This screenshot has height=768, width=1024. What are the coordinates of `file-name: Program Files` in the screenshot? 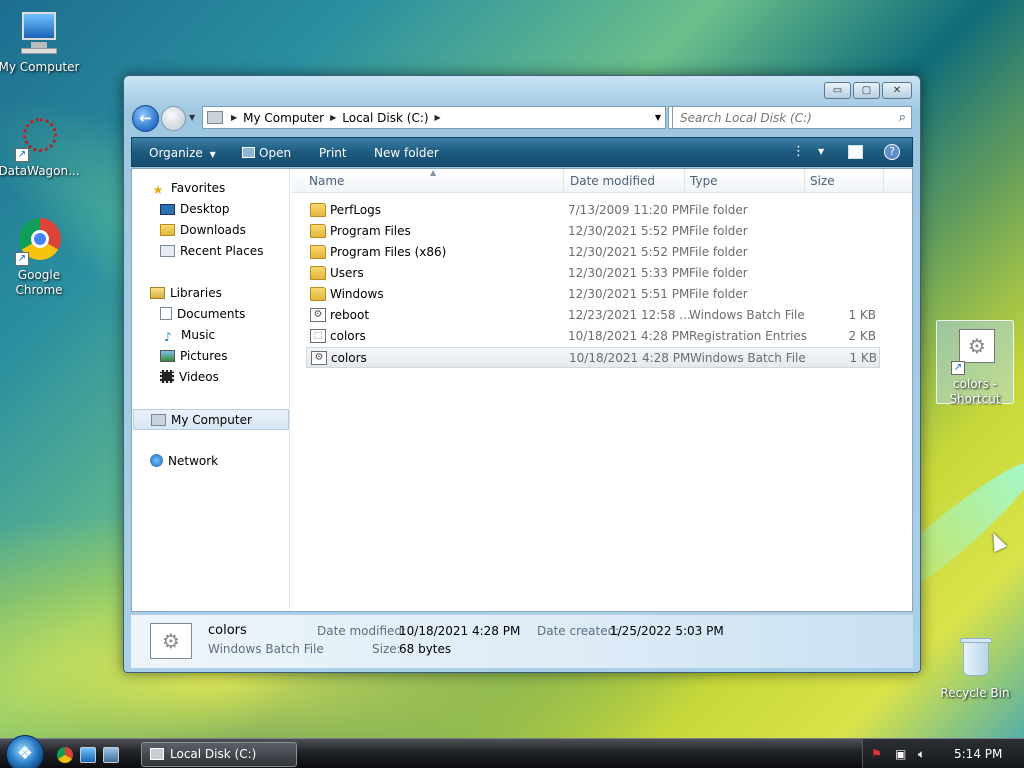 It's located at (370, 231).